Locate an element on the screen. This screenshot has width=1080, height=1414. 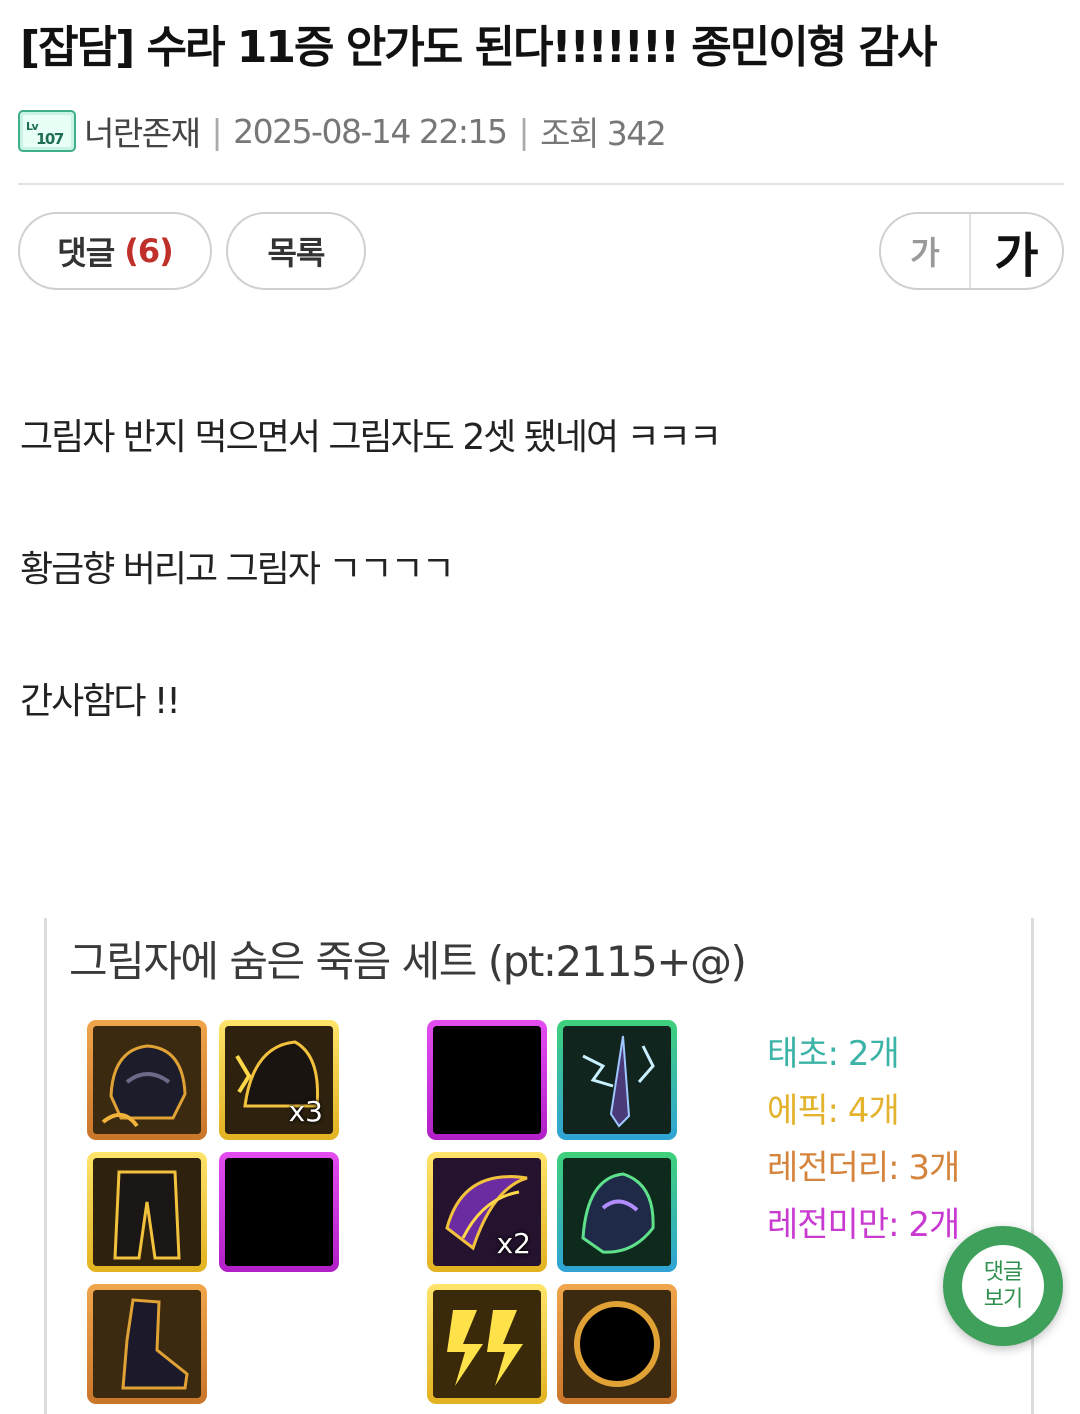
set-title: 그림자에 숨은 죽음 세트 (pt:2115+@) is located at coordinates (408, 961).